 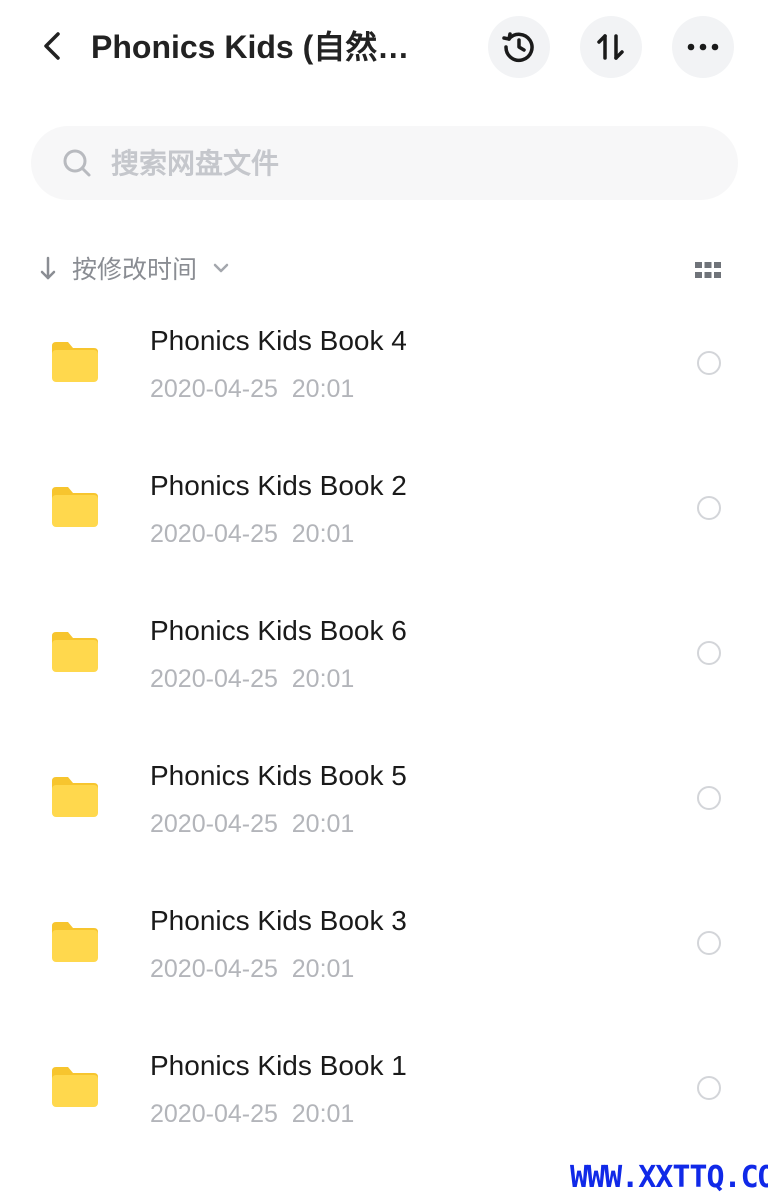 What do you see at coordinates (391, 163) in the screenshot?
I see `search-input` at bounding box center [391, 163].